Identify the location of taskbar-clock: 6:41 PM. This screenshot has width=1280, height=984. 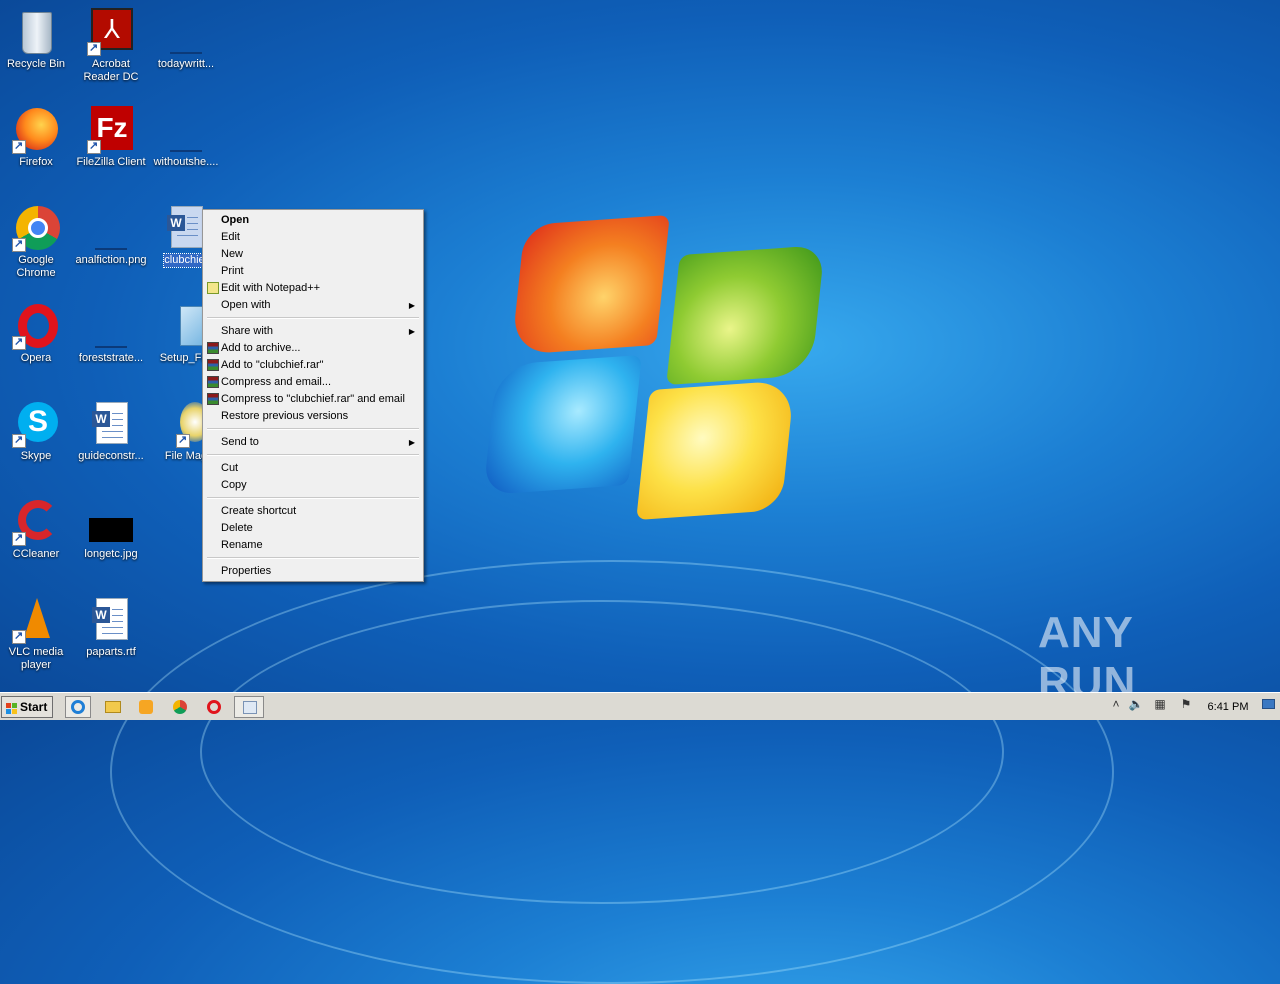
(1228, 707).